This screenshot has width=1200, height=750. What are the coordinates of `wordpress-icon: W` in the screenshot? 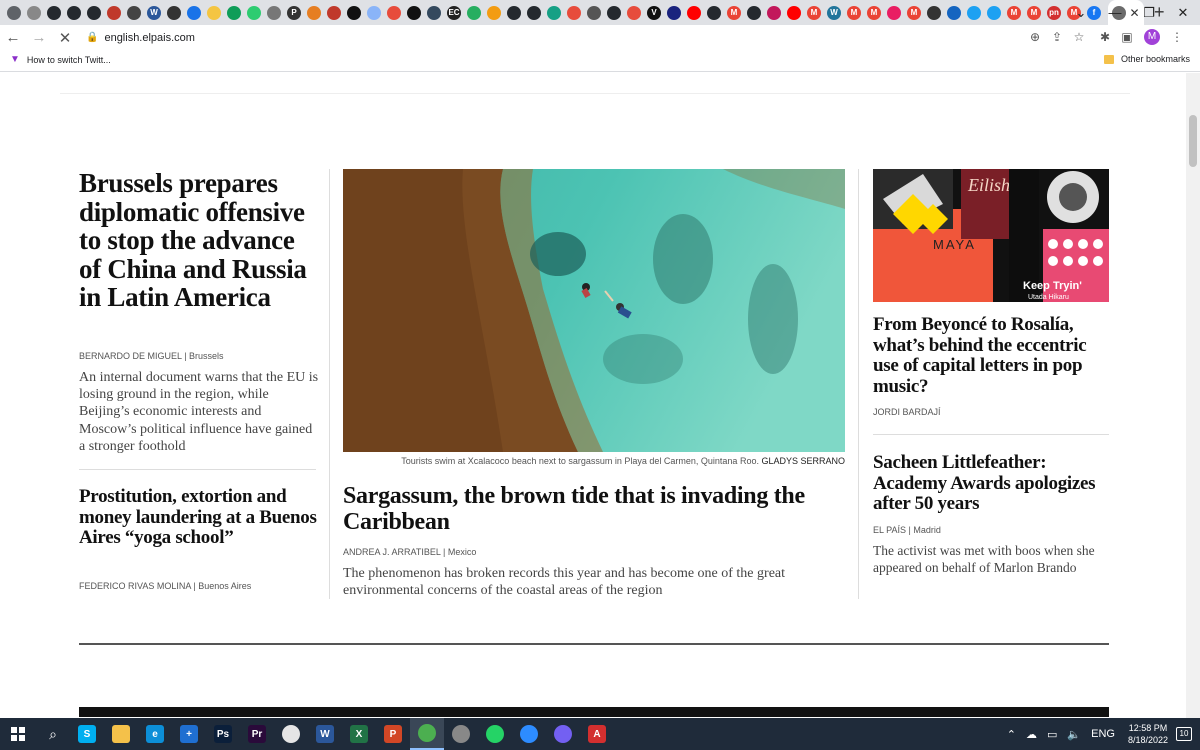 It's located at (834, 12).